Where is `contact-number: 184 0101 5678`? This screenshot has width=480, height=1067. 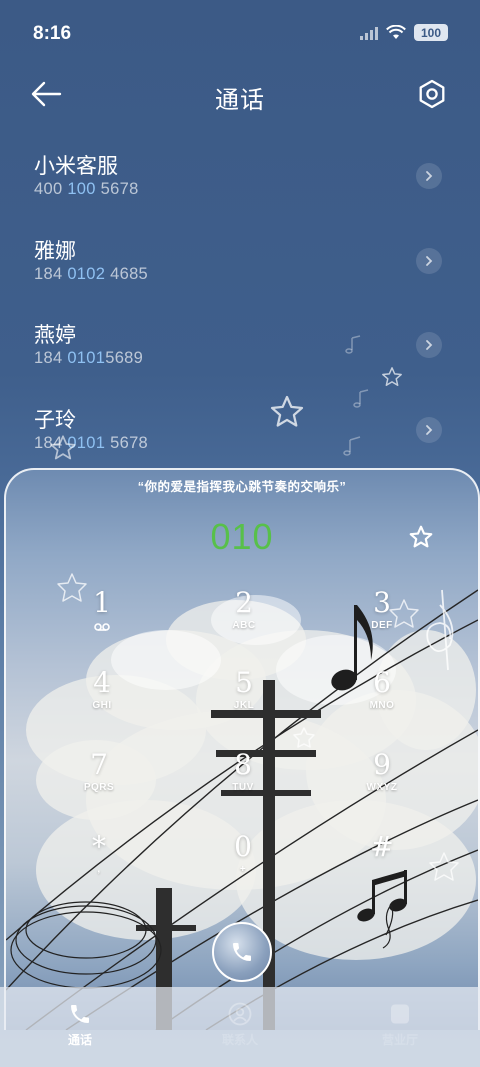
contact-number: 184 0101 5678 is located at coordinates (91, 443).